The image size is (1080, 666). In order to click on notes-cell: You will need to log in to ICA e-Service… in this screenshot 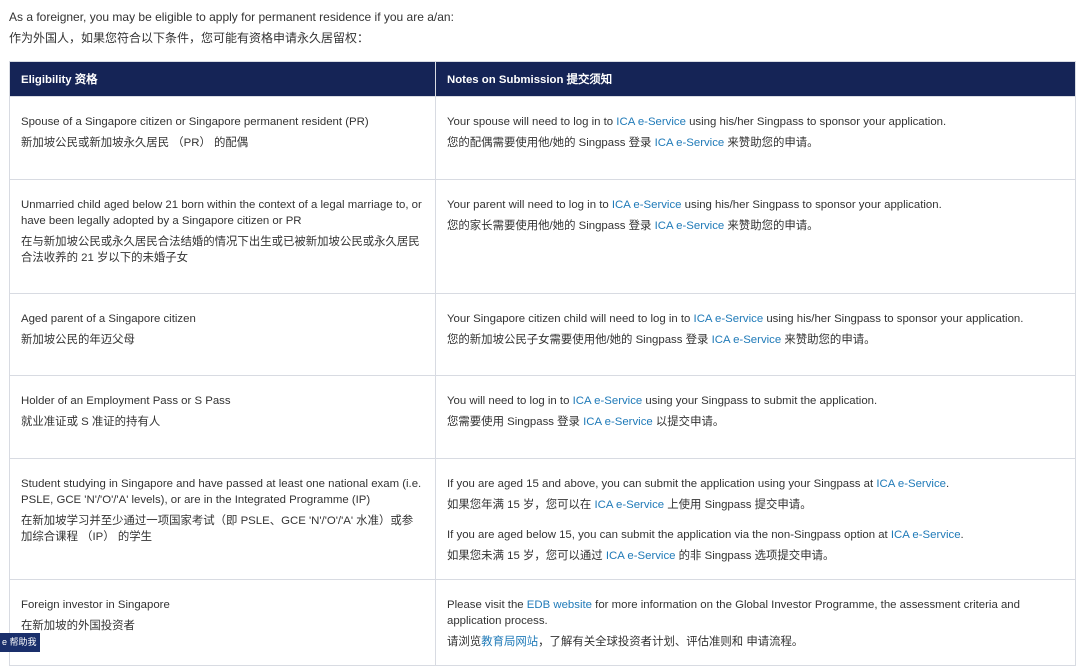, I will do `click(755, 417)`.